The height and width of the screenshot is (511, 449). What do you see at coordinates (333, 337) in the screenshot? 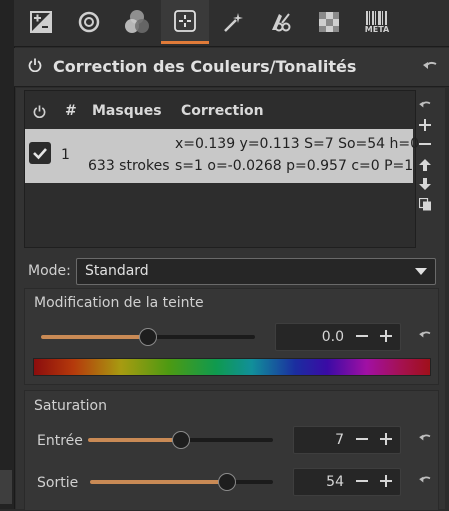
I see `hue-shift-value: 0.0` at bounding box center [333, 337].